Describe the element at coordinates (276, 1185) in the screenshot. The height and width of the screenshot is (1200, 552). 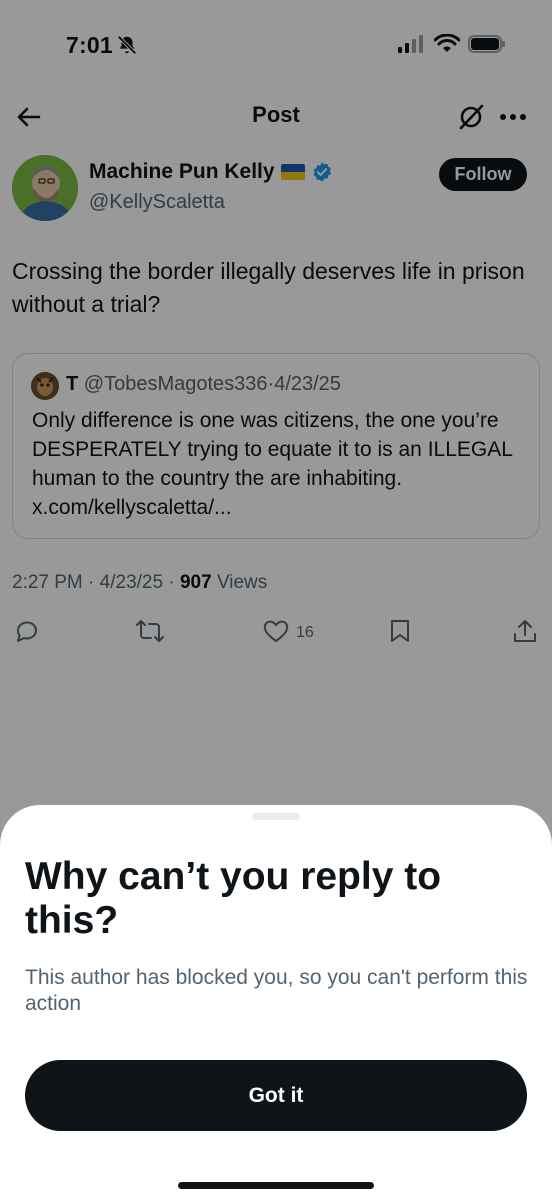
I see `home-indicator` at that location.